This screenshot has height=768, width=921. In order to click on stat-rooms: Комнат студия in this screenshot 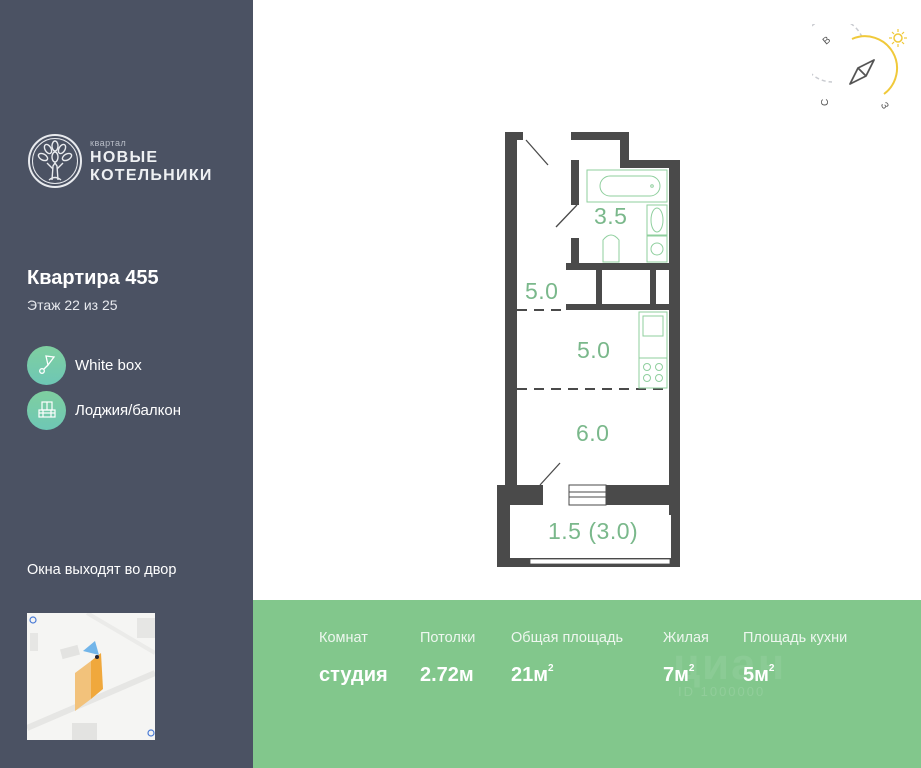, I will do `click(353, 658)`.